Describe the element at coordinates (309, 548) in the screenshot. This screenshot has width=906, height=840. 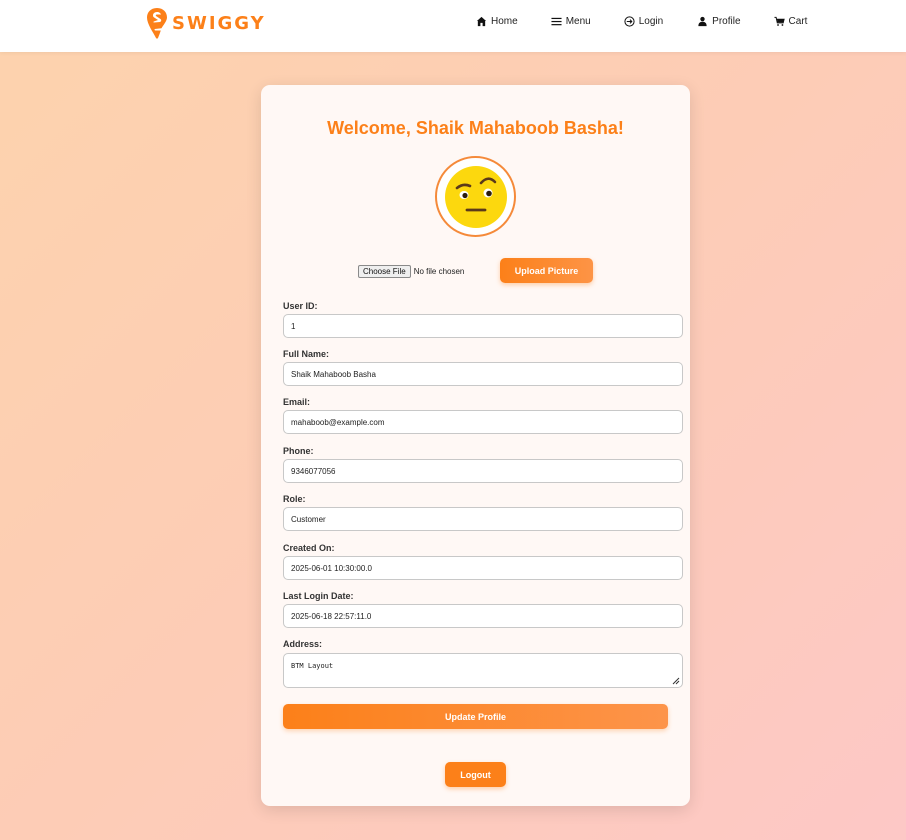
I see `created-on-label: Created On:` at that location.